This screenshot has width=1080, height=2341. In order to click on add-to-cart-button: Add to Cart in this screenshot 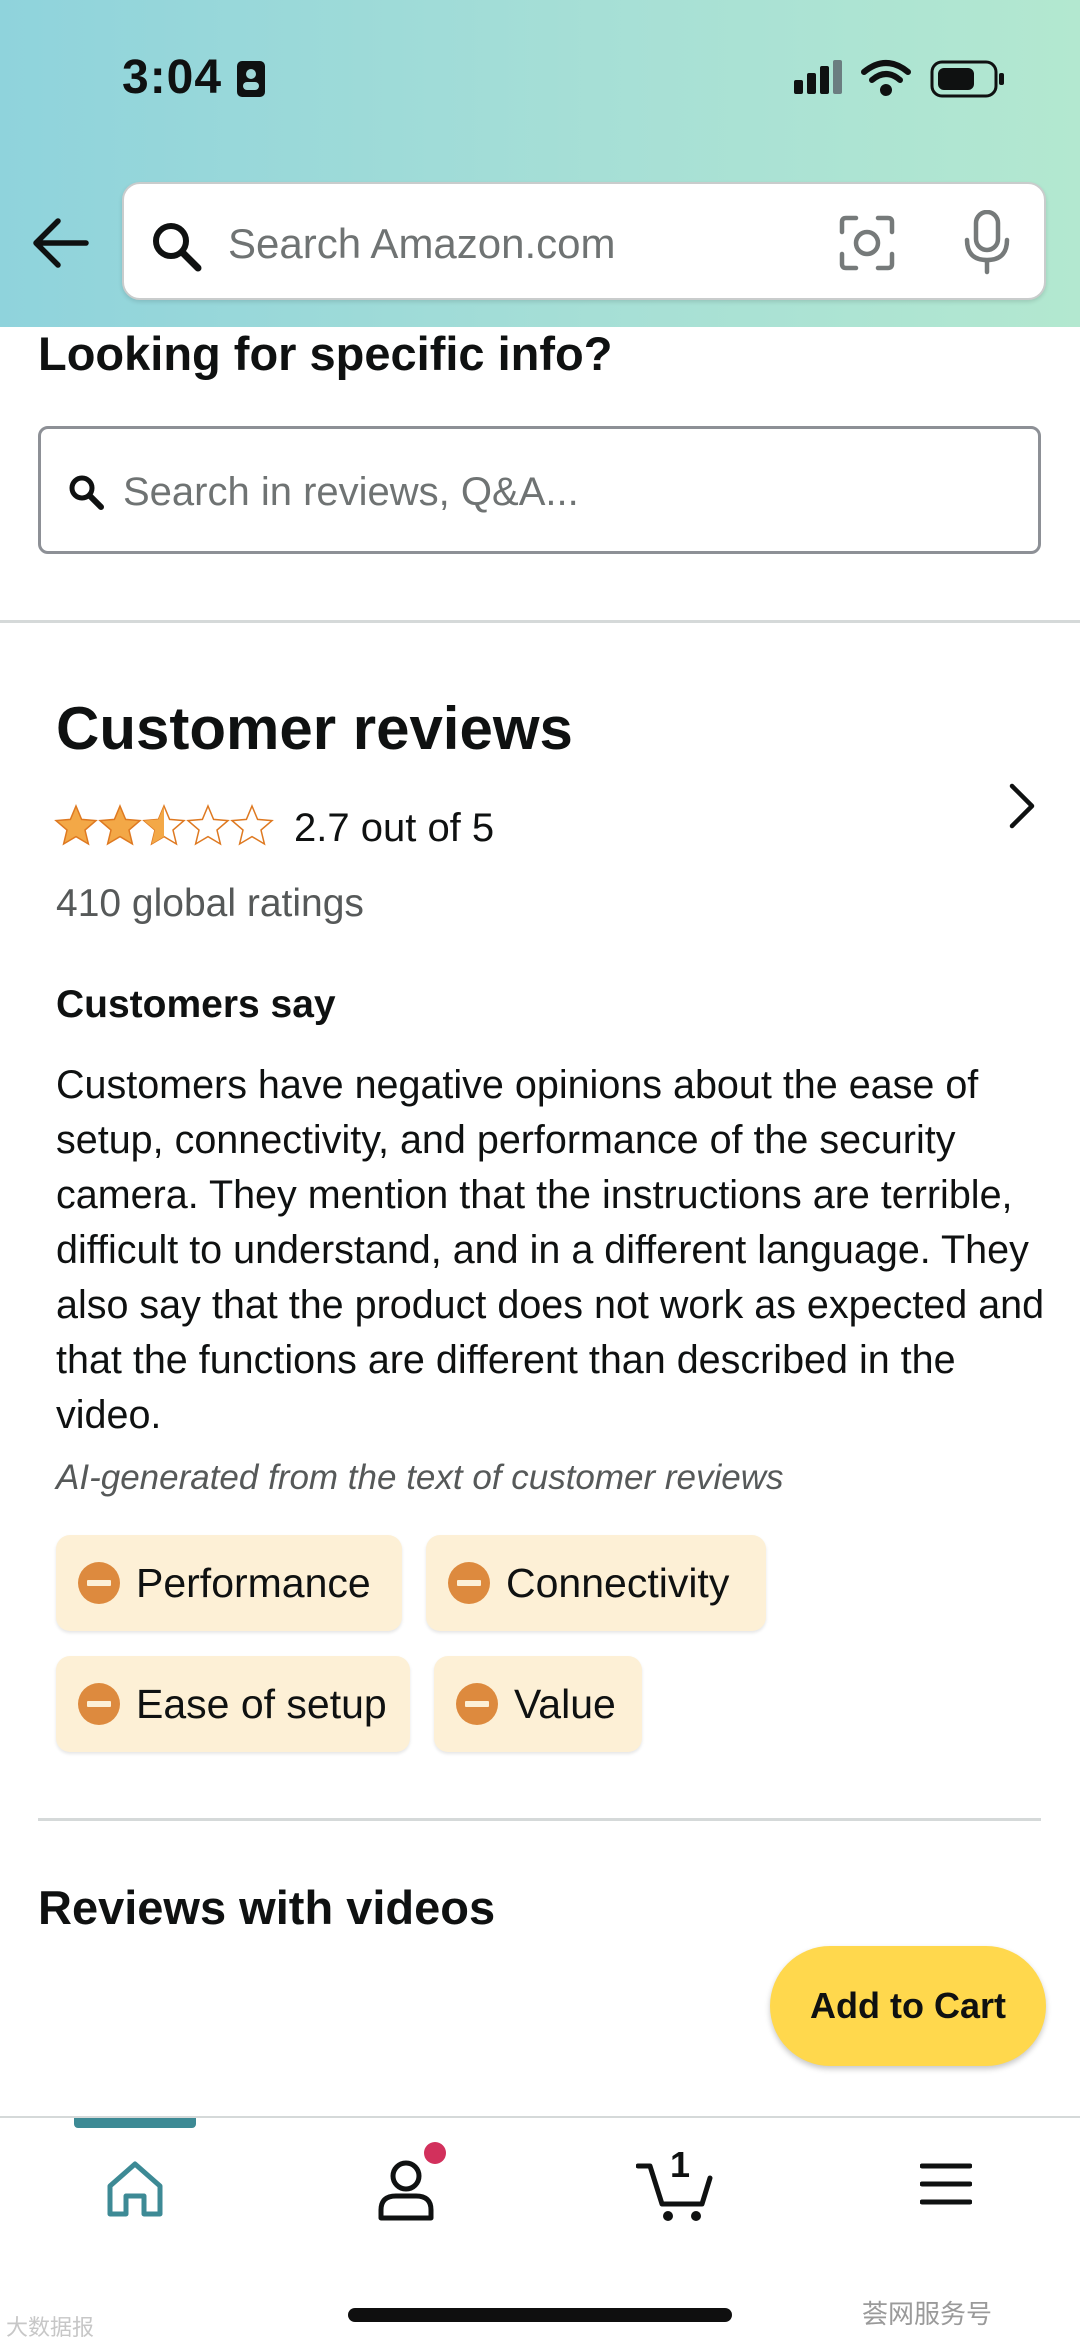, I will do `click(908, 2006)`.